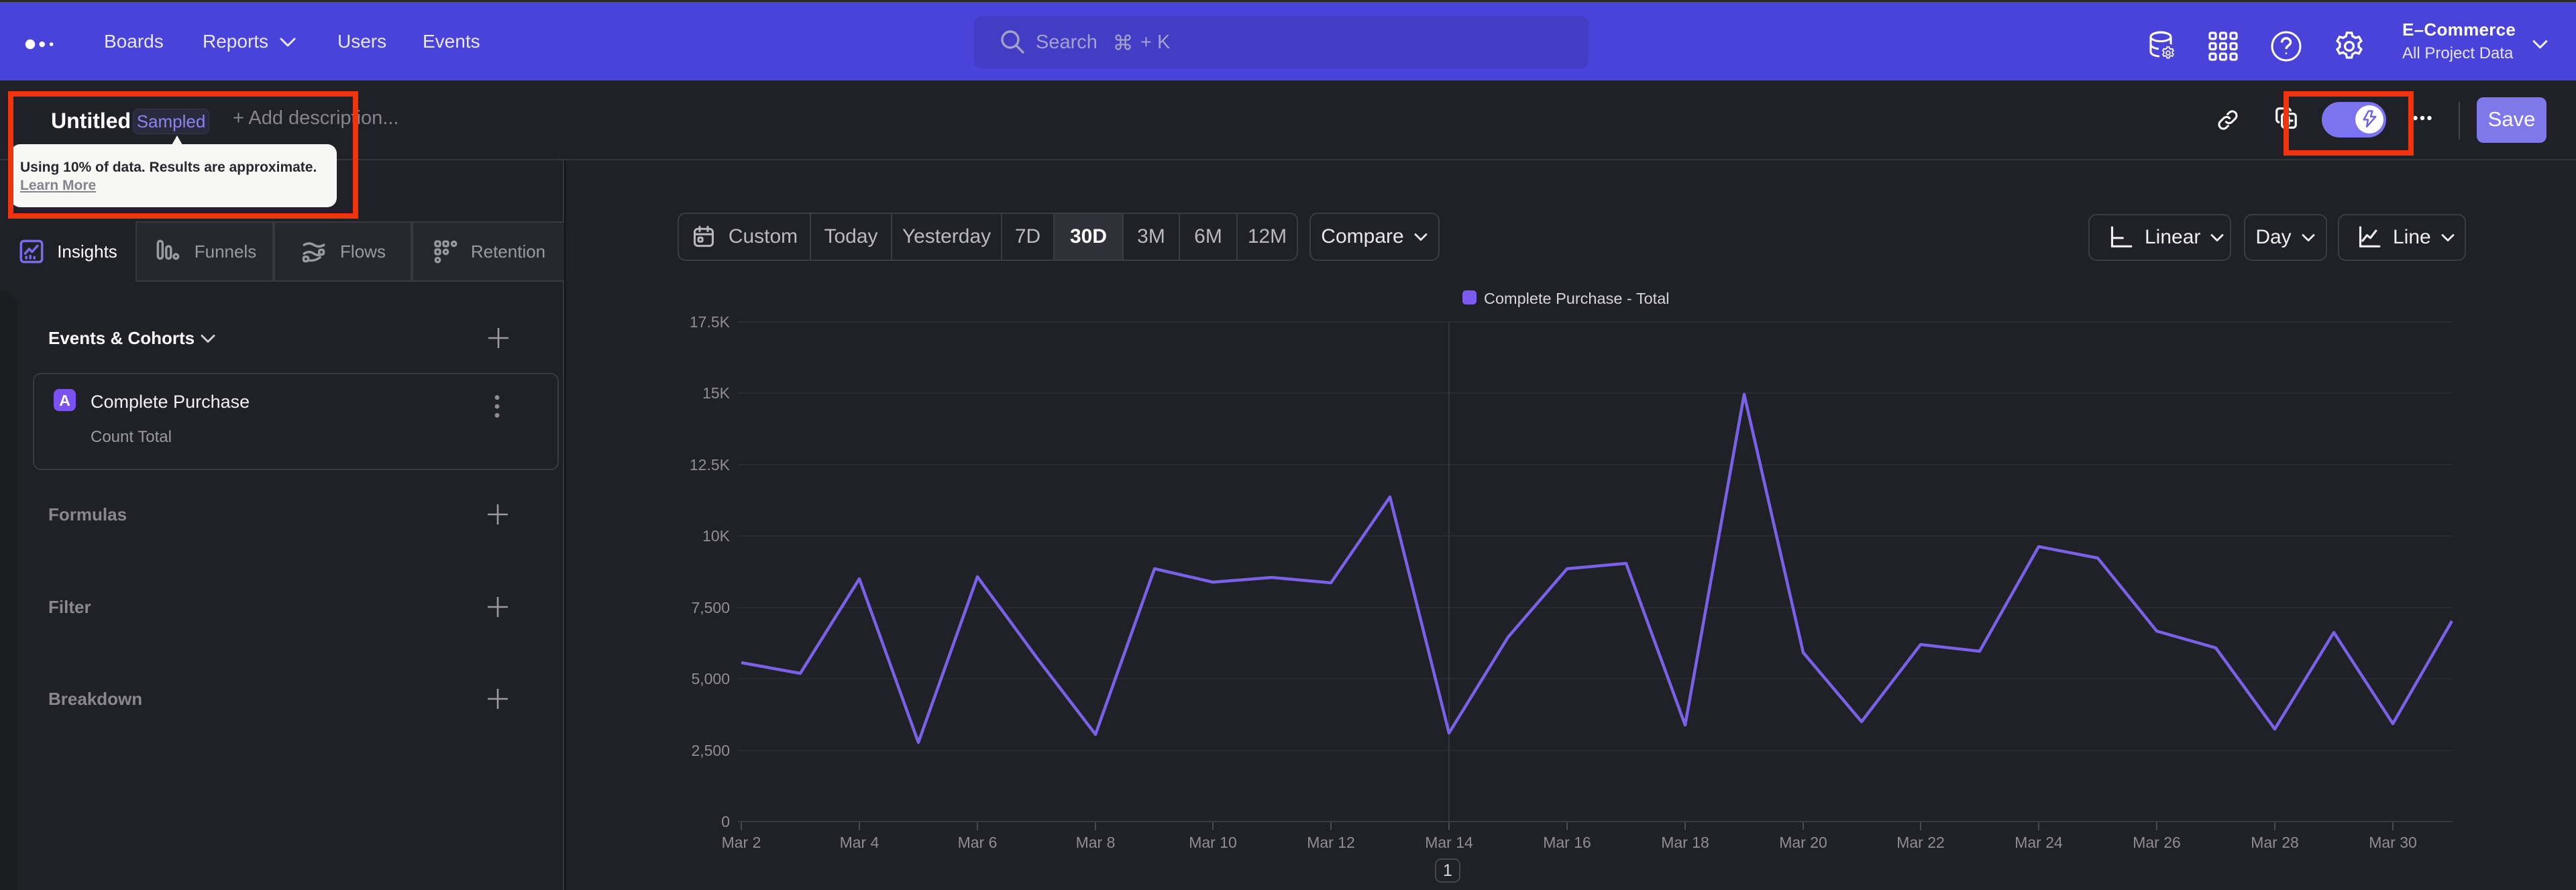  I want to click on svg-text: Mar 8, so click(1096, 842).